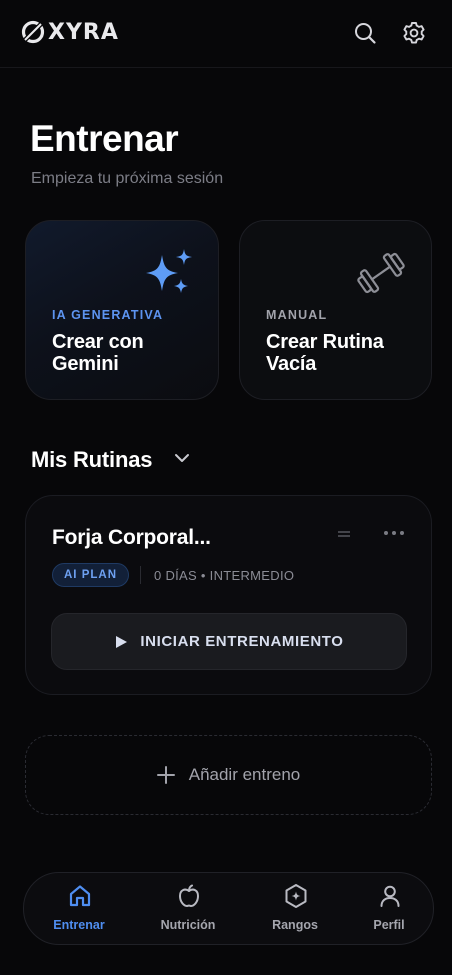 The height and width of the screenshot is (975, 452). What do you see at coordinates (83, 32) in the screenshot?
I see `logo-text: XYRA` at bounding box center [83, 32].